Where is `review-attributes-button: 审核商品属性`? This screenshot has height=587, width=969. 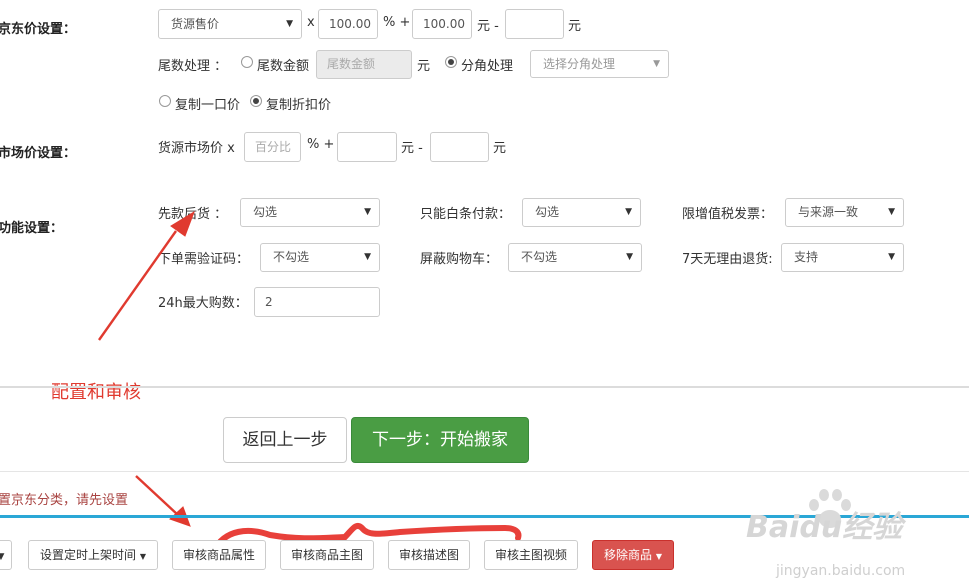
review-attributes-button: 审核商品属性 is located at coordinates (219, 555).